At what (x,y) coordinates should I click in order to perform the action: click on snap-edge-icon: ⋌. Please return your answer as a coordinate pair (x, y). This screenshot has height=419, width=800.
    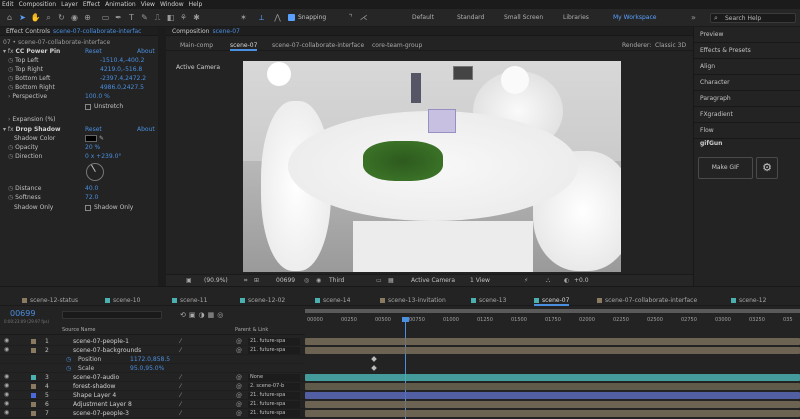
    Looking at the image, I should click on (363, 17).